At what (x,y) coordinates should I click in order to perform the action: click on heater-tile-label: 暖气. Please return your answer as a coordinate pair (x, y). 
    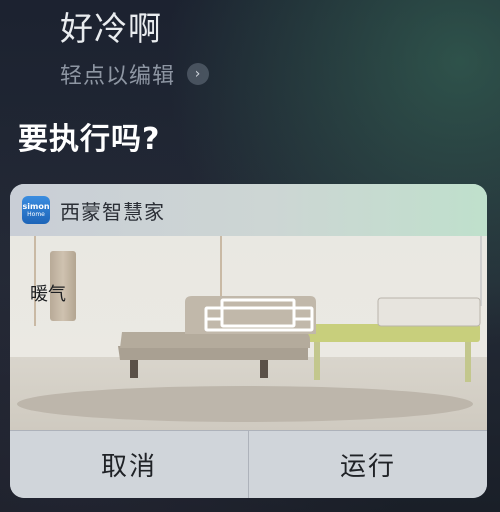
    Looking at the image, I should click on (48, 294).